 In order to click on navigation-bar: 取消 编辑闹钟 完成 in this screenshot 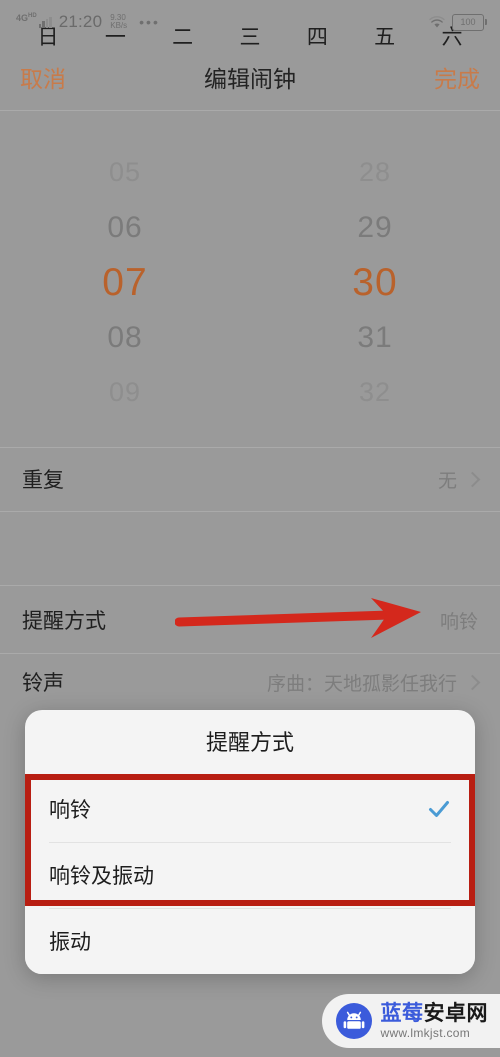, I will do `click(250, 77)`.